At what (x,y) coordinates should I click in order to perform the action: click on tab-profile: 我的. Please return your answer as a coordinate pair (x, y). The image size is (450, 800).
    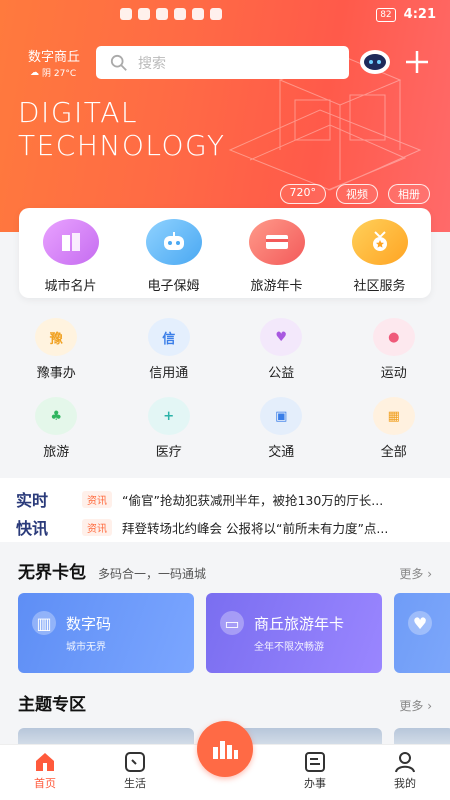
    Looking at the image, I should click on (405, 772).